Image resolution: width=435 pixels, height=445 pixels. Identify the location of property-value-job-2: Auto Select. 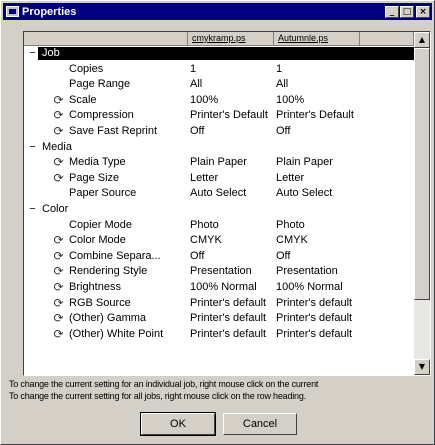
(316, 194).